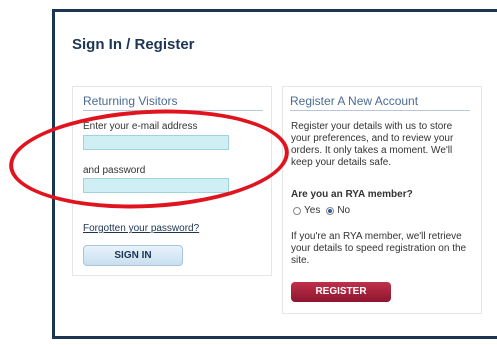 The width and height of the screenshot is (497, 345). Describe the element at coordinates (330, 210) in the screenshot. I see `no-radio` at that location.